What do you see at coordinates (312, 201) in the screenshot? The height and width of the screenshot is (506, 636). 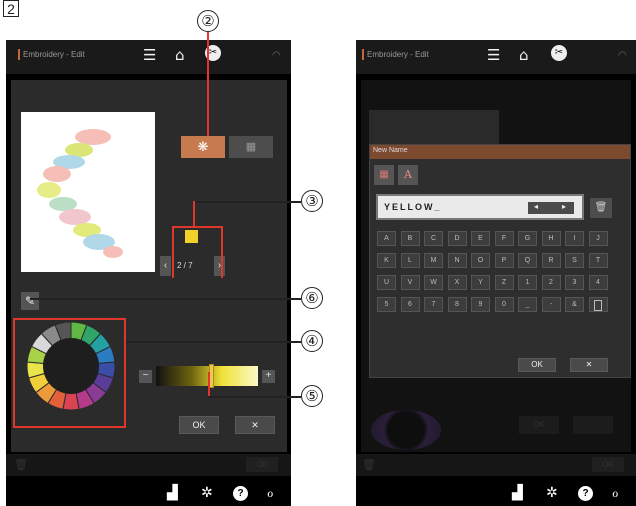 I see `callout-3: ③` at bounding box center [312, 201].